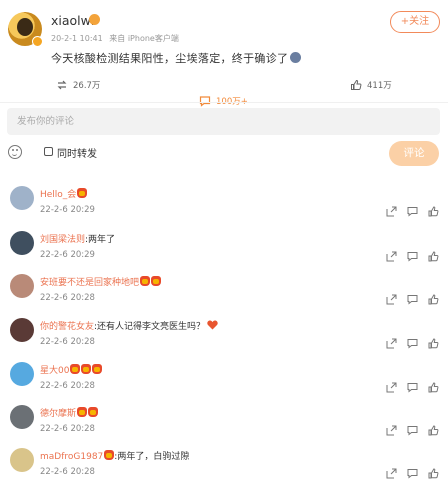 The width and height of the screenshot is (448, 487). I want to click on commenter-name: 德尔摩斯, so click(58, 414).